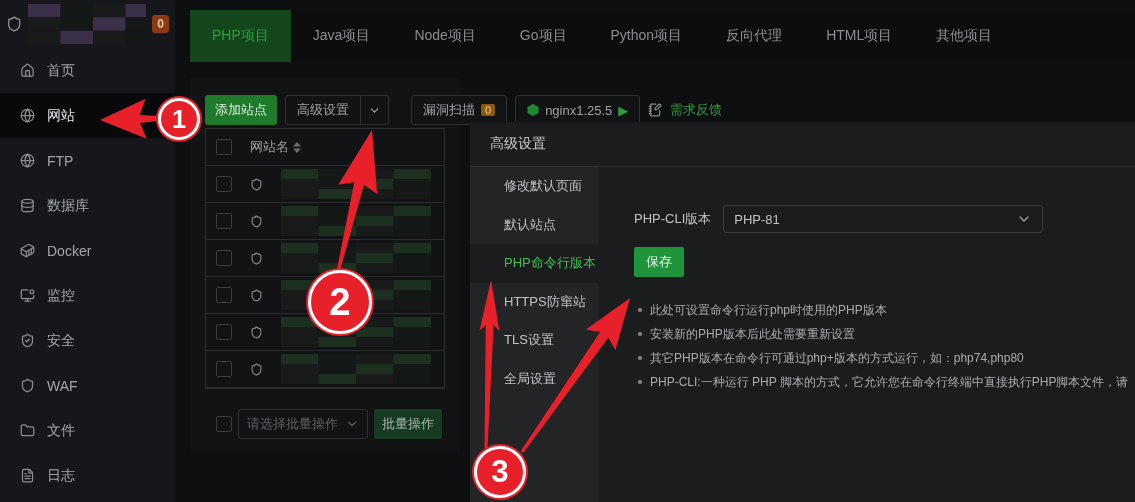  Describe the element at coordinates (87, 340) in the screenshot. I see `sidebar-item: 安全` at that location.